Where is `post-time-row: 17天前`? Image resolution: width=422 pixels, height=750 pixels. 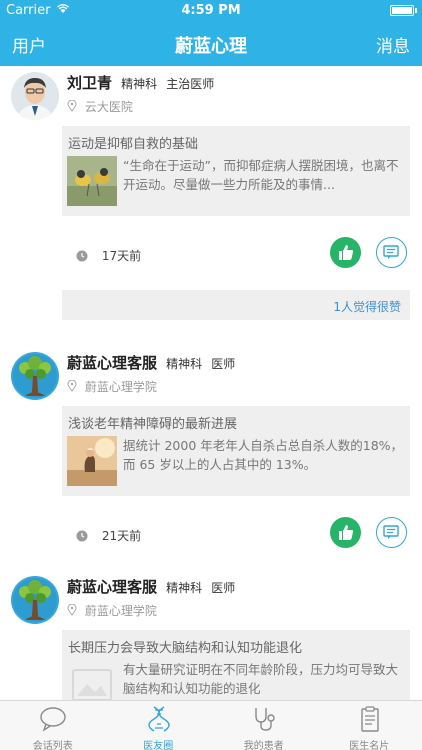 post-time-row: 17天前 is located at coordinates (108, 255).